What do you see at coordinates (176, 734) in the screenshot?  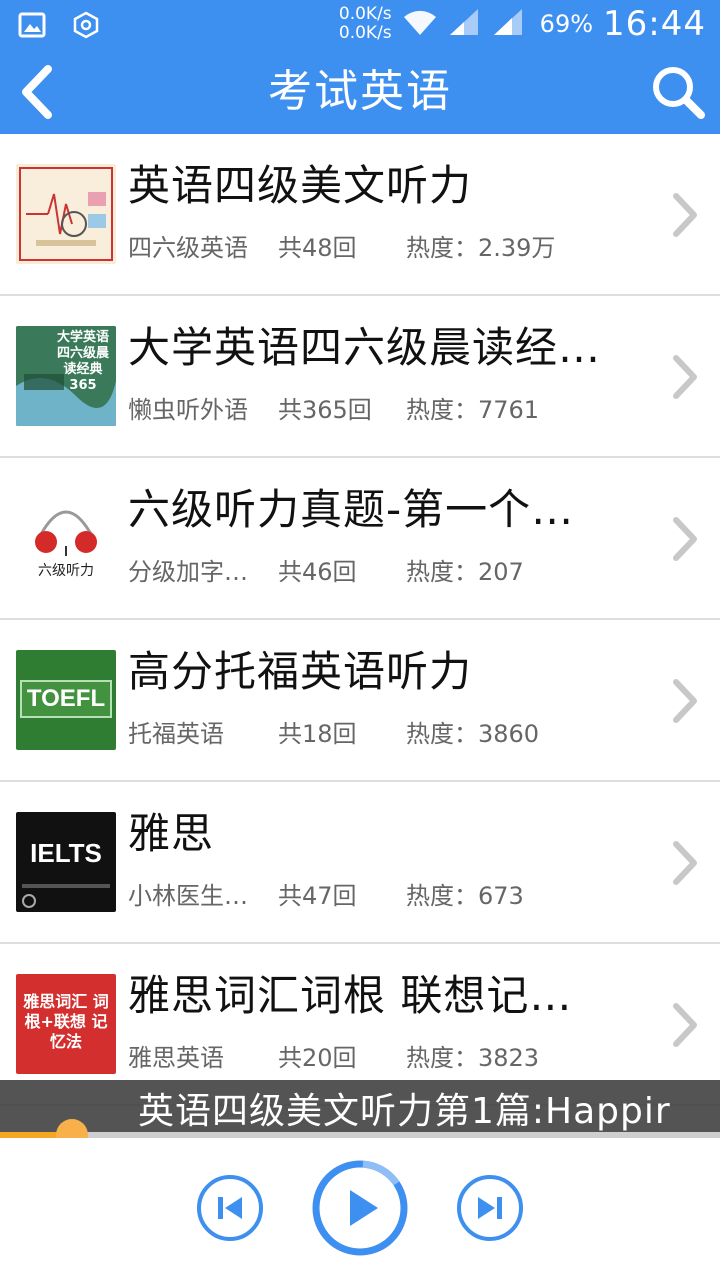 I see `item-author: 托福英语` at bounding box center [176, 734].